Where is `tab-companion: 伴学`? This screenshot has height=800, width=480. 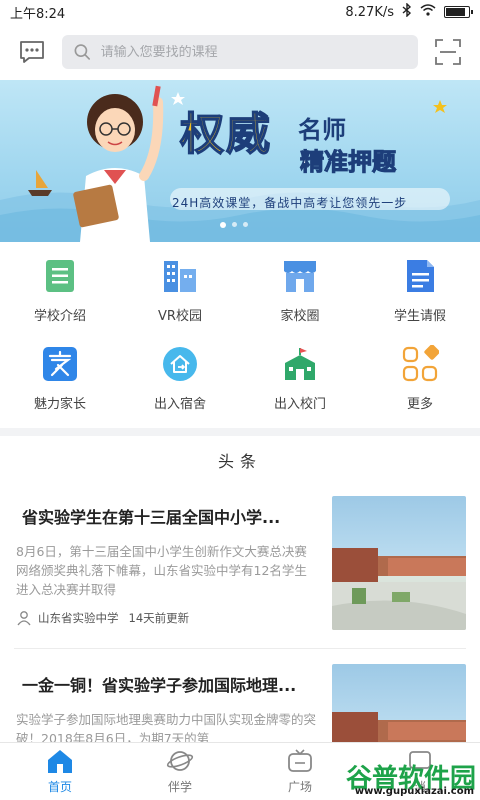 tab-companion: 伴学 is located at coordinates (180, 771).